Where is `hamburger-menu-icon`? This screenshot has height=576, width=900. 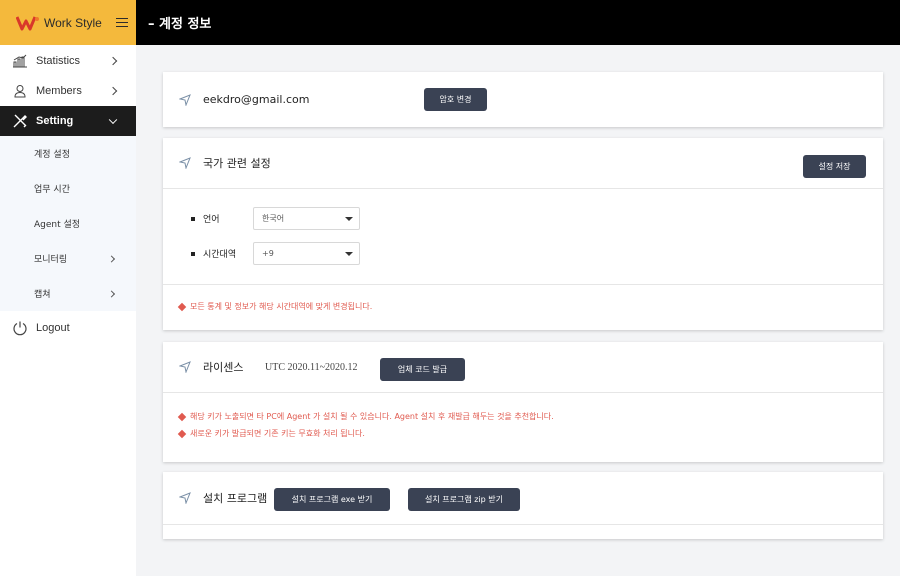
hamburger-menu-icon is located at coordinates (121, 22).